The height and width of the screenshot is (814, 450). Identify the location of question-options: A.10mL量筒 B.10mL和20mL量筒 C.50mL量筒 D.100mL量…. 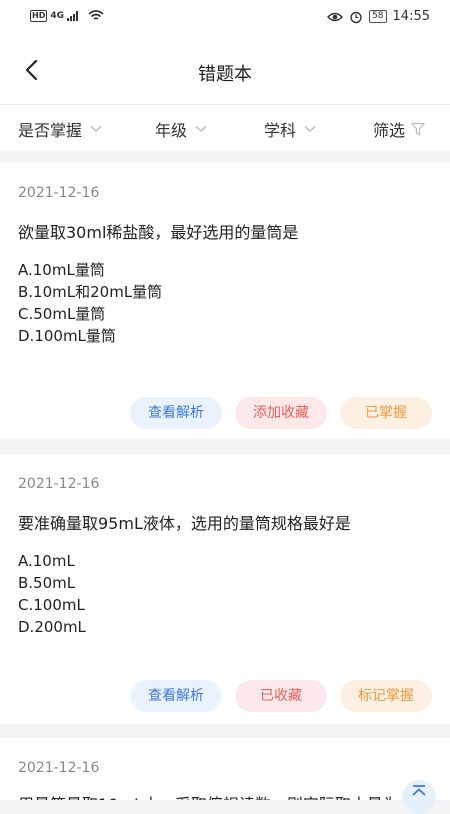
(90, 303).